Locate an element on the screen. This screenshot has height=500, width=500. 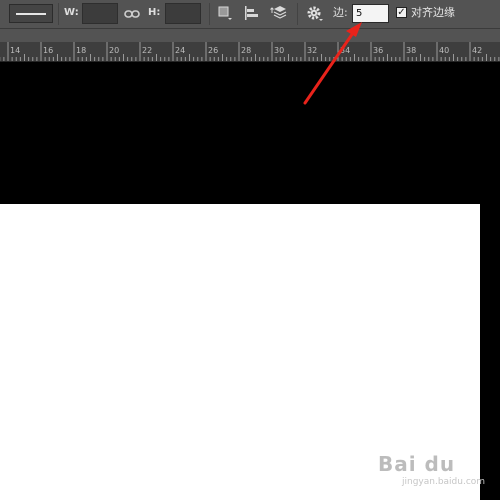
watermark-brand: Bai du is located at coordinates (417, 464).